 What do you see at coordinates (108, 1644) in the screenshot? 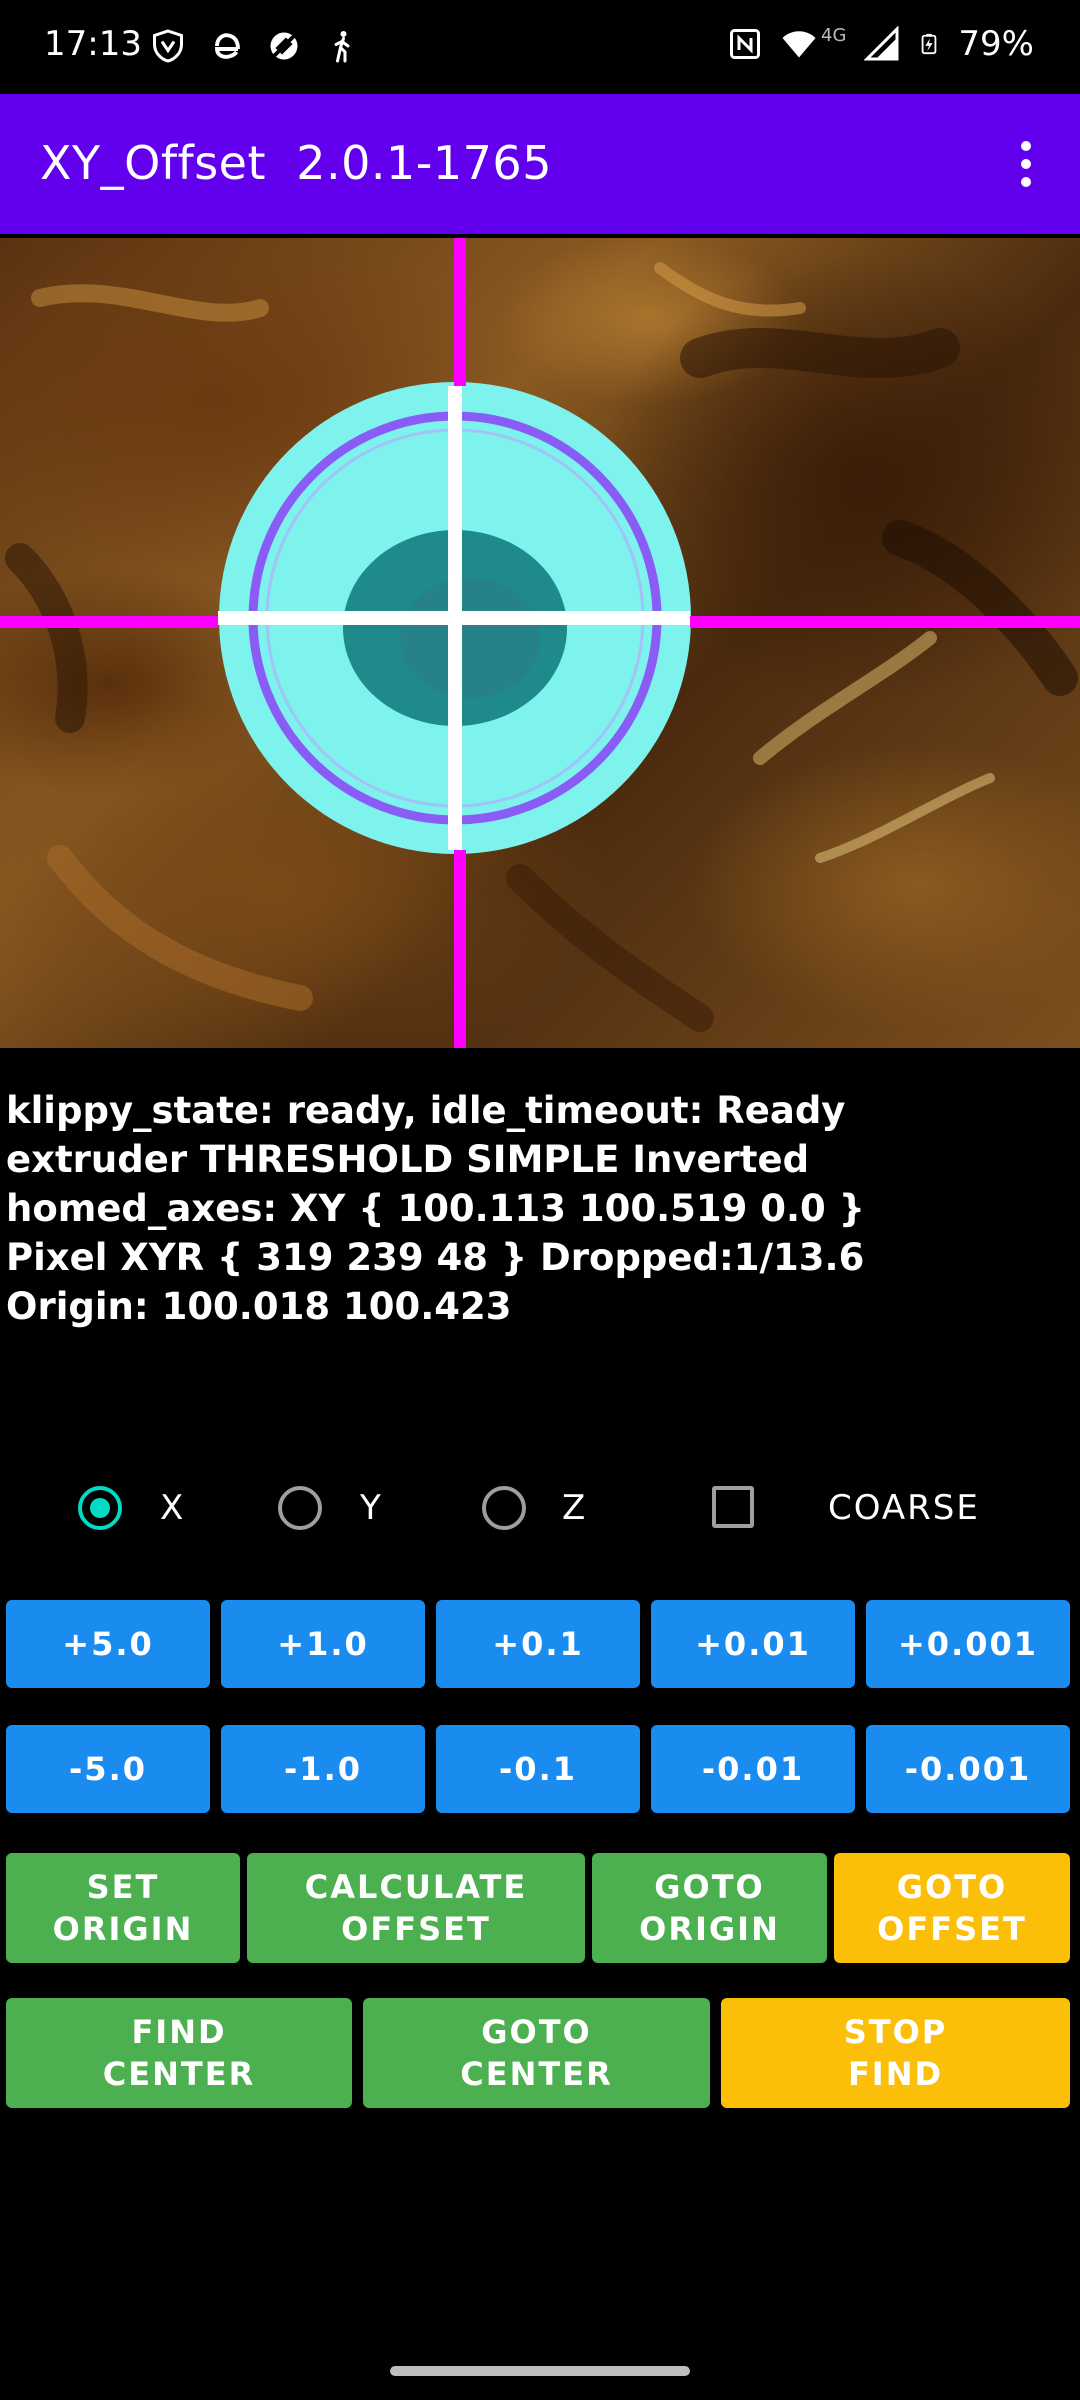
I see `plus-5-button: +5.0` at bounding box center [108, 1644].